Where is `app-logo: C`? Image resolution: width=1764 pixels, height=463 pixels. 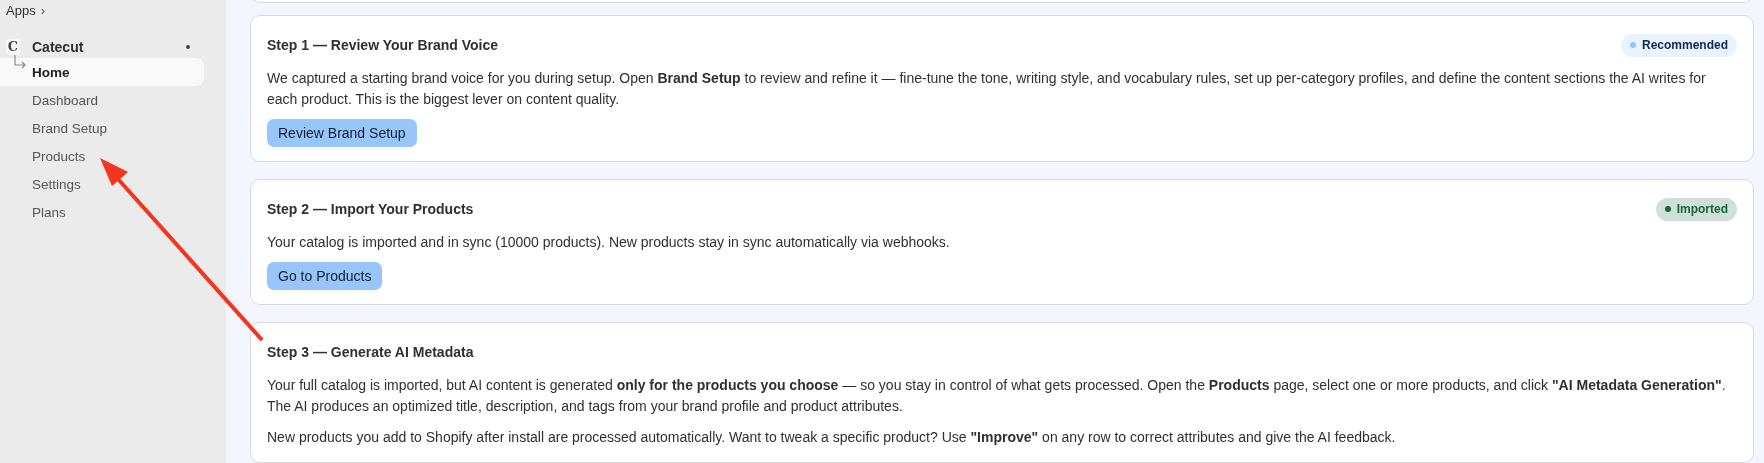
app-logo: C is located at coordinates (13, 47).